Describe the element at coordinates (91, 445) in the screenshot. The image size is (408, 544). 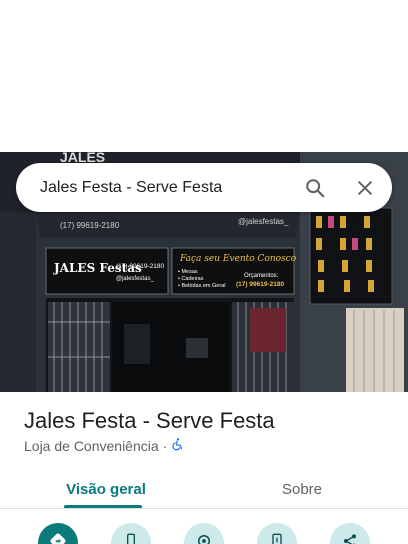
I see `place-category: Loja de Conveniência` at that location.